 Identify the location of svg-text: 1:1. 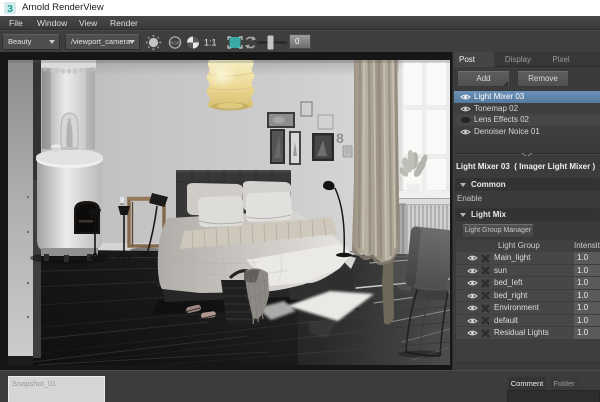
(210, 43).